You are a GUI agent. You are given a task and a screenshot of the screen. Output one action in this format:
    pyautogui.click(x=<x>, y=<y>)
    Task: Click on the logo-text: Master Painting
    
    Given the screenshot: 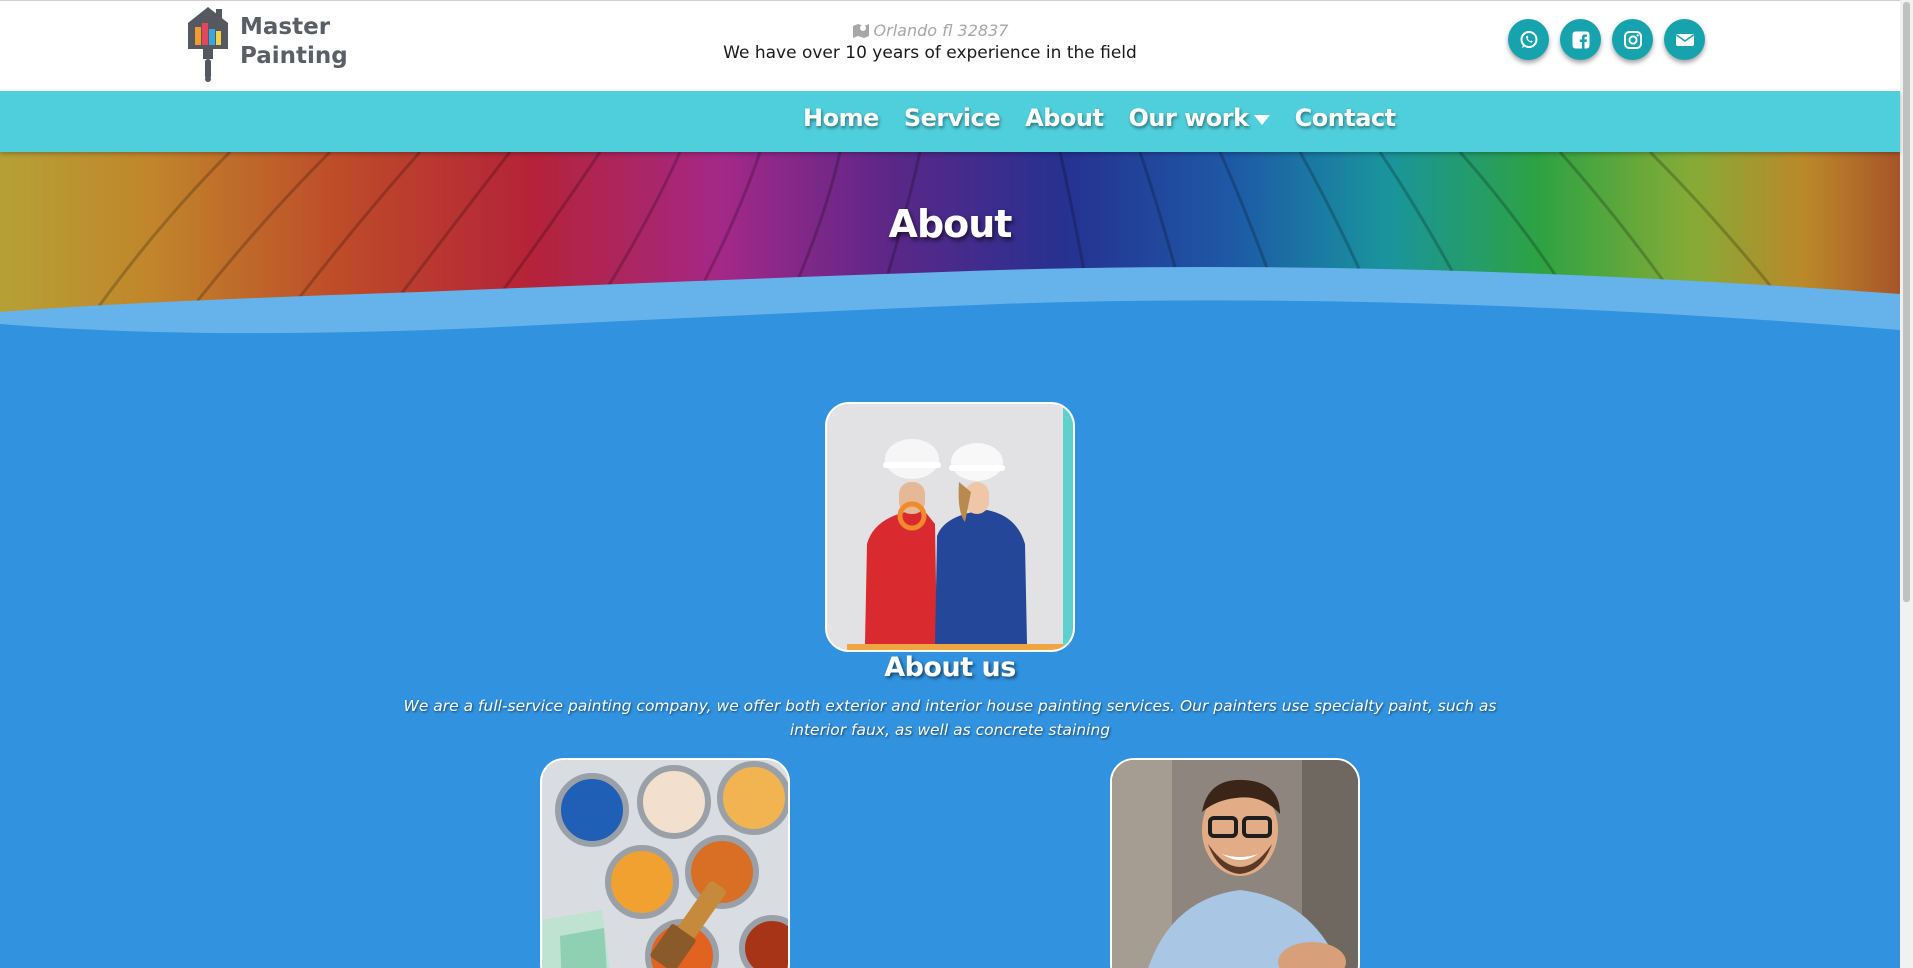 What is the action you would take?
    pyautogui.click(x=294, y=42)
    